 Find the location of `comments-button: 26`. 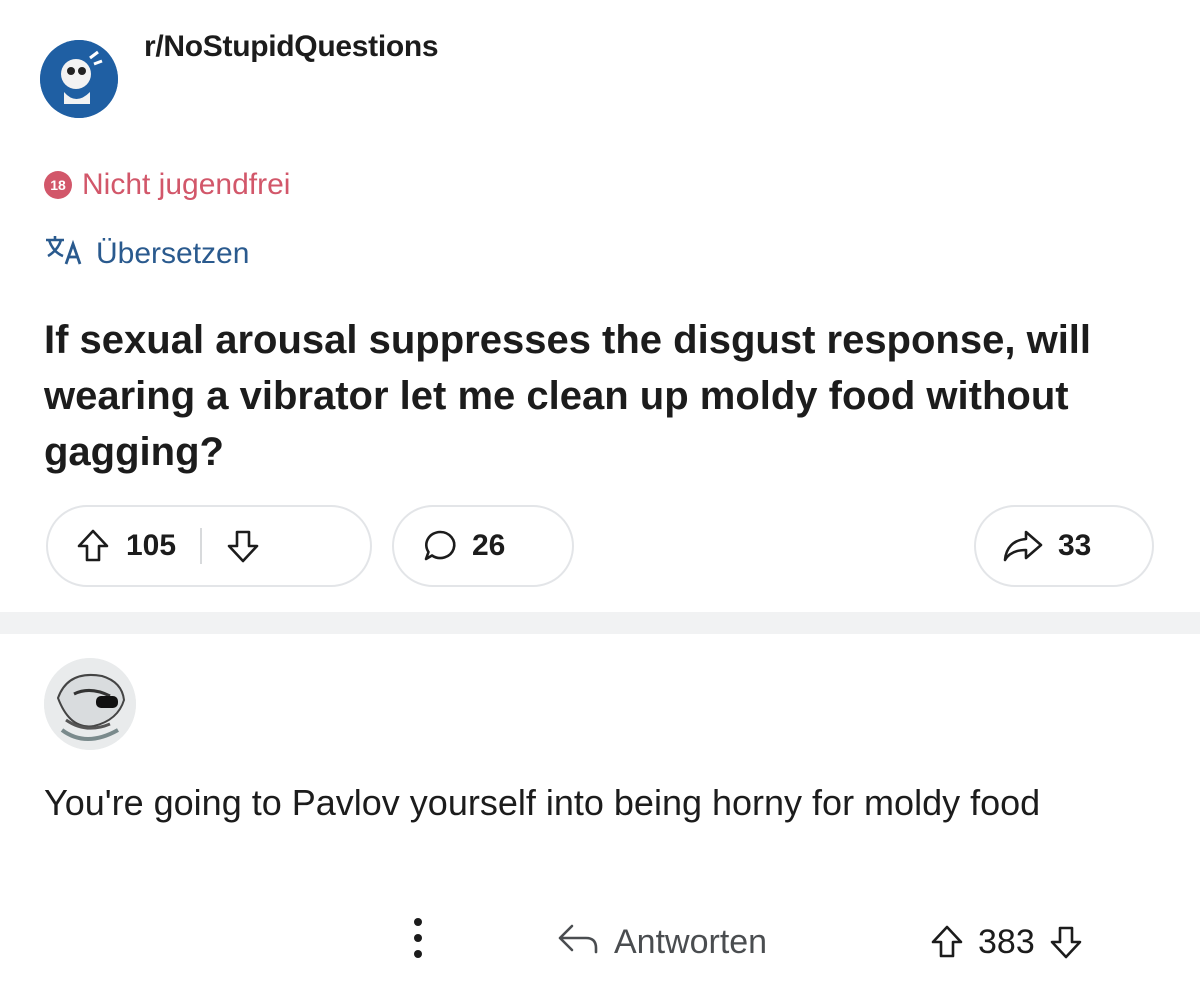

comments-button: 26 is located at coordinates (483, 546).